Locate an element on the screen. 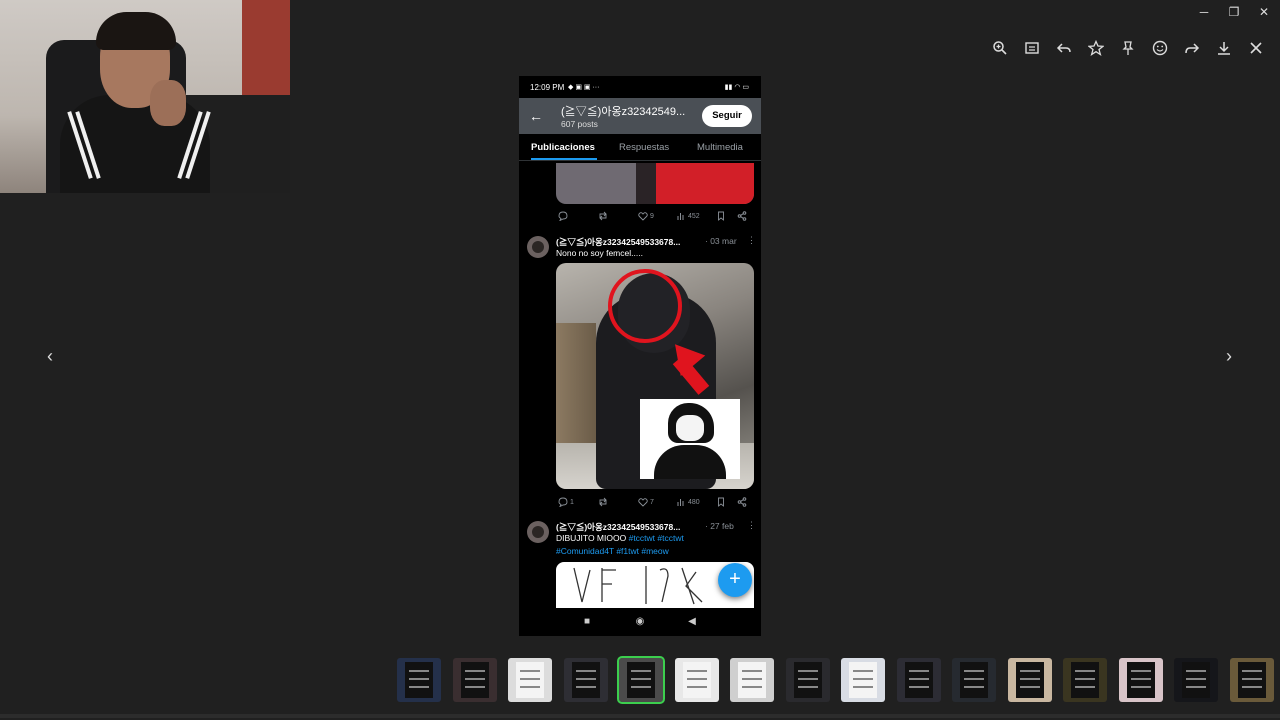 This screenshot has height=720, width=1280. media-red-fabric is located at coordinates (705, 183).